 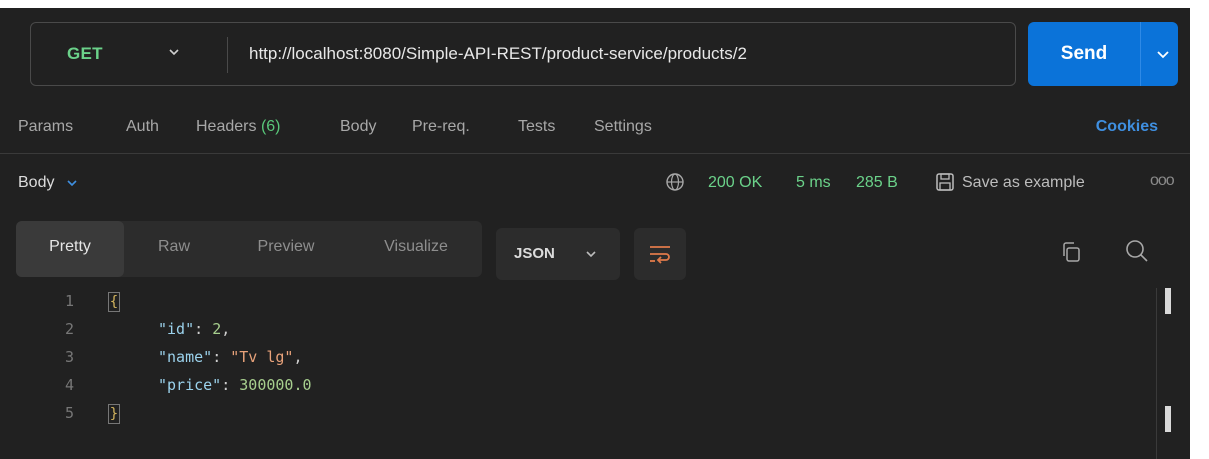 I want to click on json-entry-name: "name": "Tv lg",, so click(x=230, y=357).